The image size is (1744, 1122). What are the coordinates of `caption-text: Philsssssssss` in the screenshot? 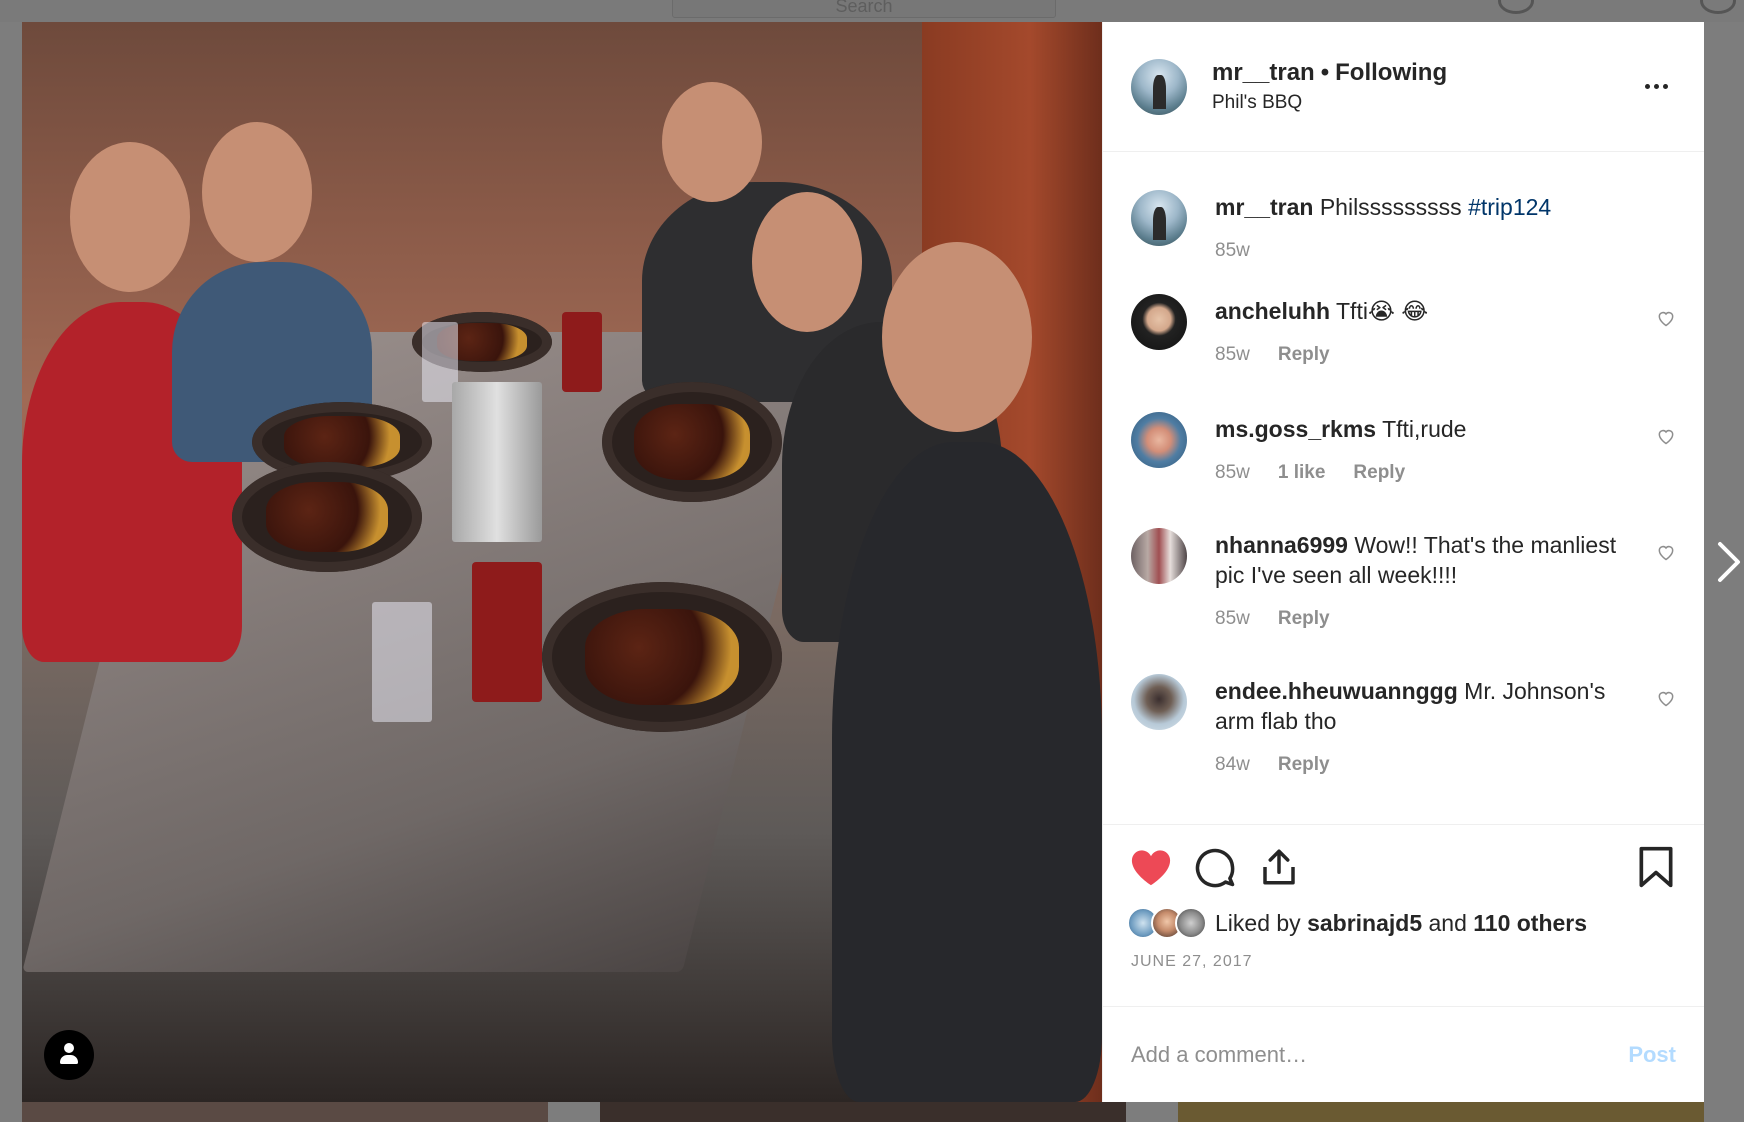 It's located at (1394, 207).